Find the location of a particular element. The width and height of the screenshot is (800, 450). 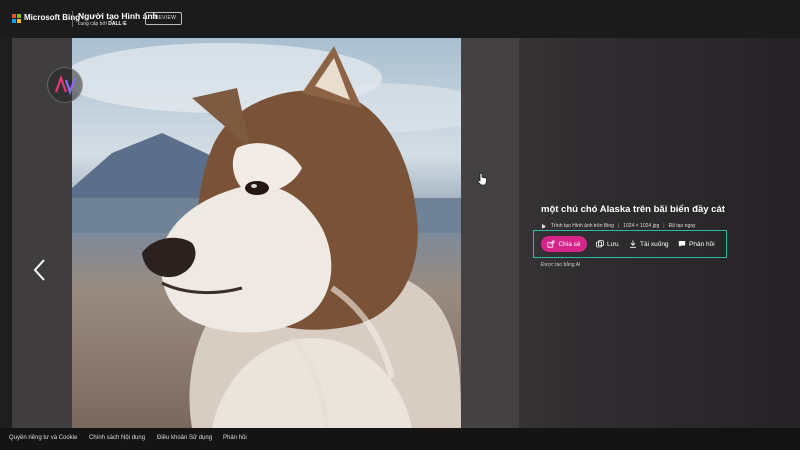

save-label: Lưu is located at coordinates (613, 244).